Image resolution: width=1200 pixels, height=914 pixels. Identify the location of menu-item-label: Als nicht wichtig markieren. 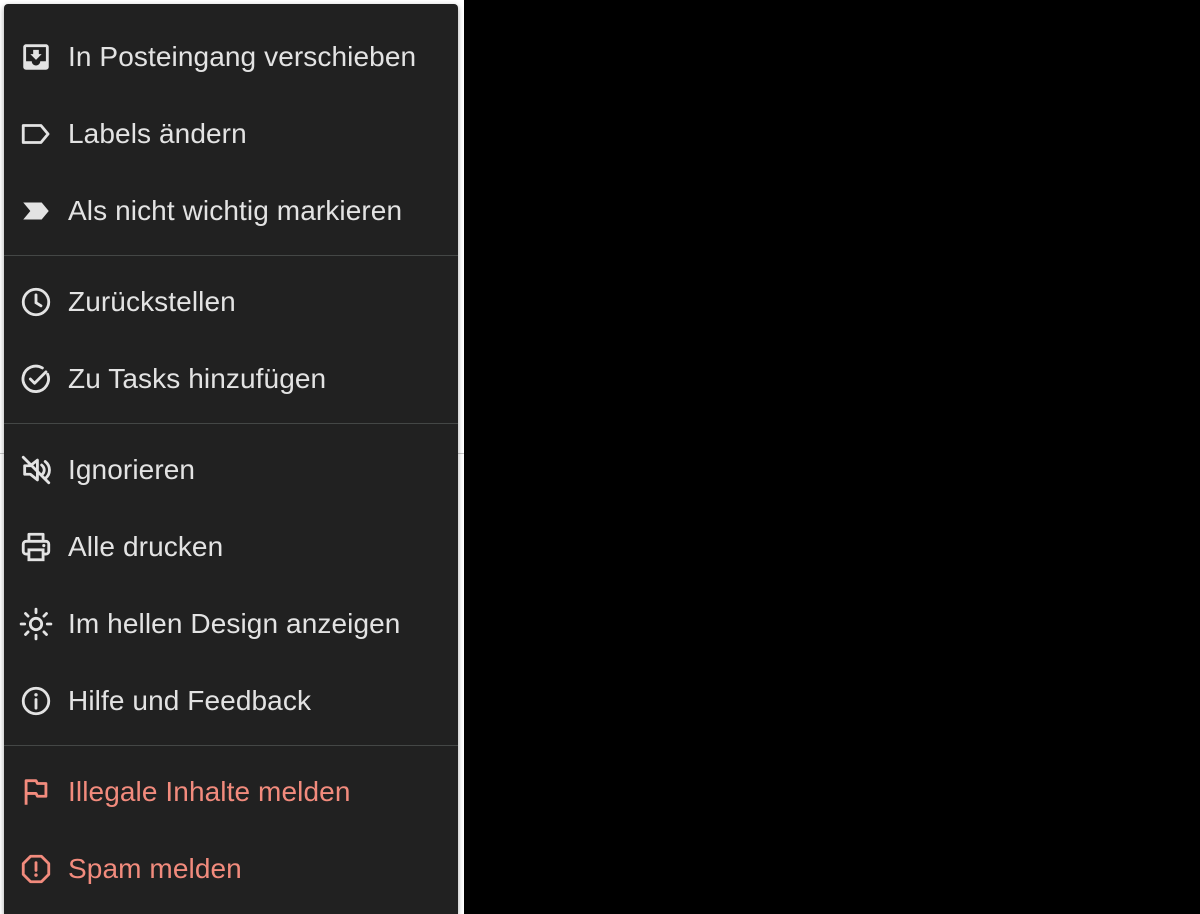
(235, 210).